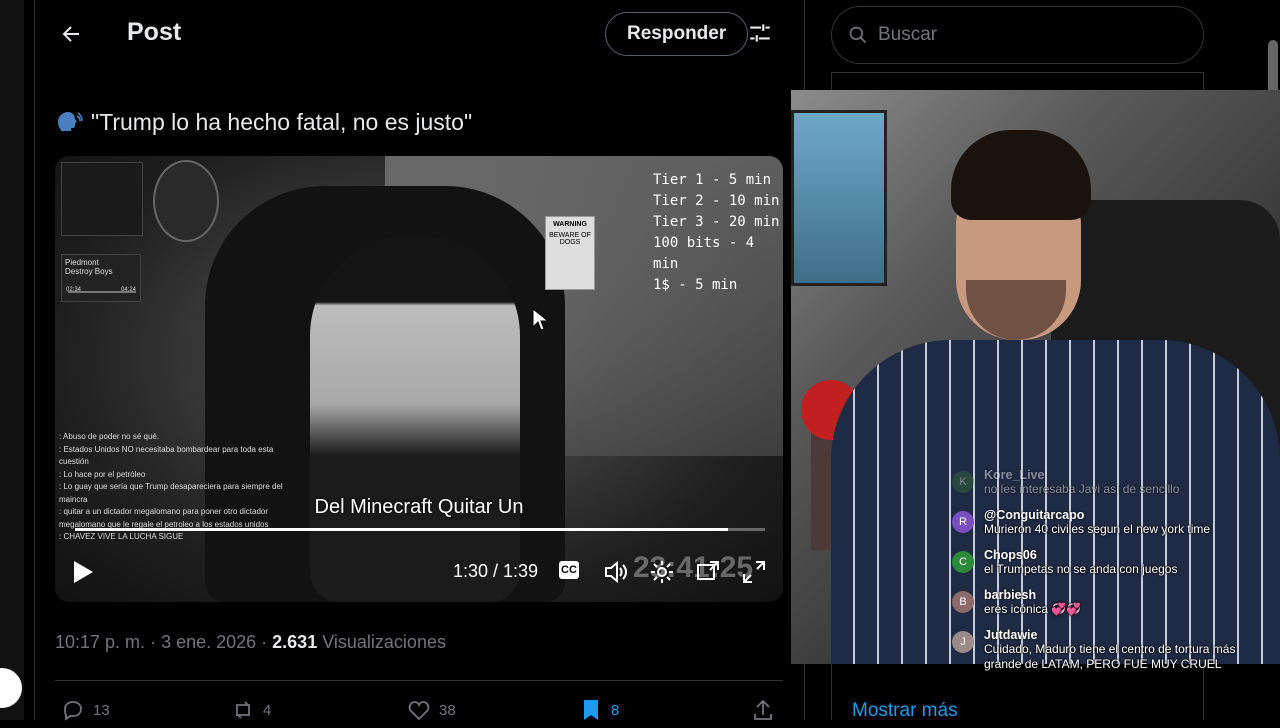 Image resolution: width=1280 pixels, height=728 pixels. What do you see at coordinates (760, 33) in the screenshot?
I see `sliders-icon` at bounding box center [760, 33].